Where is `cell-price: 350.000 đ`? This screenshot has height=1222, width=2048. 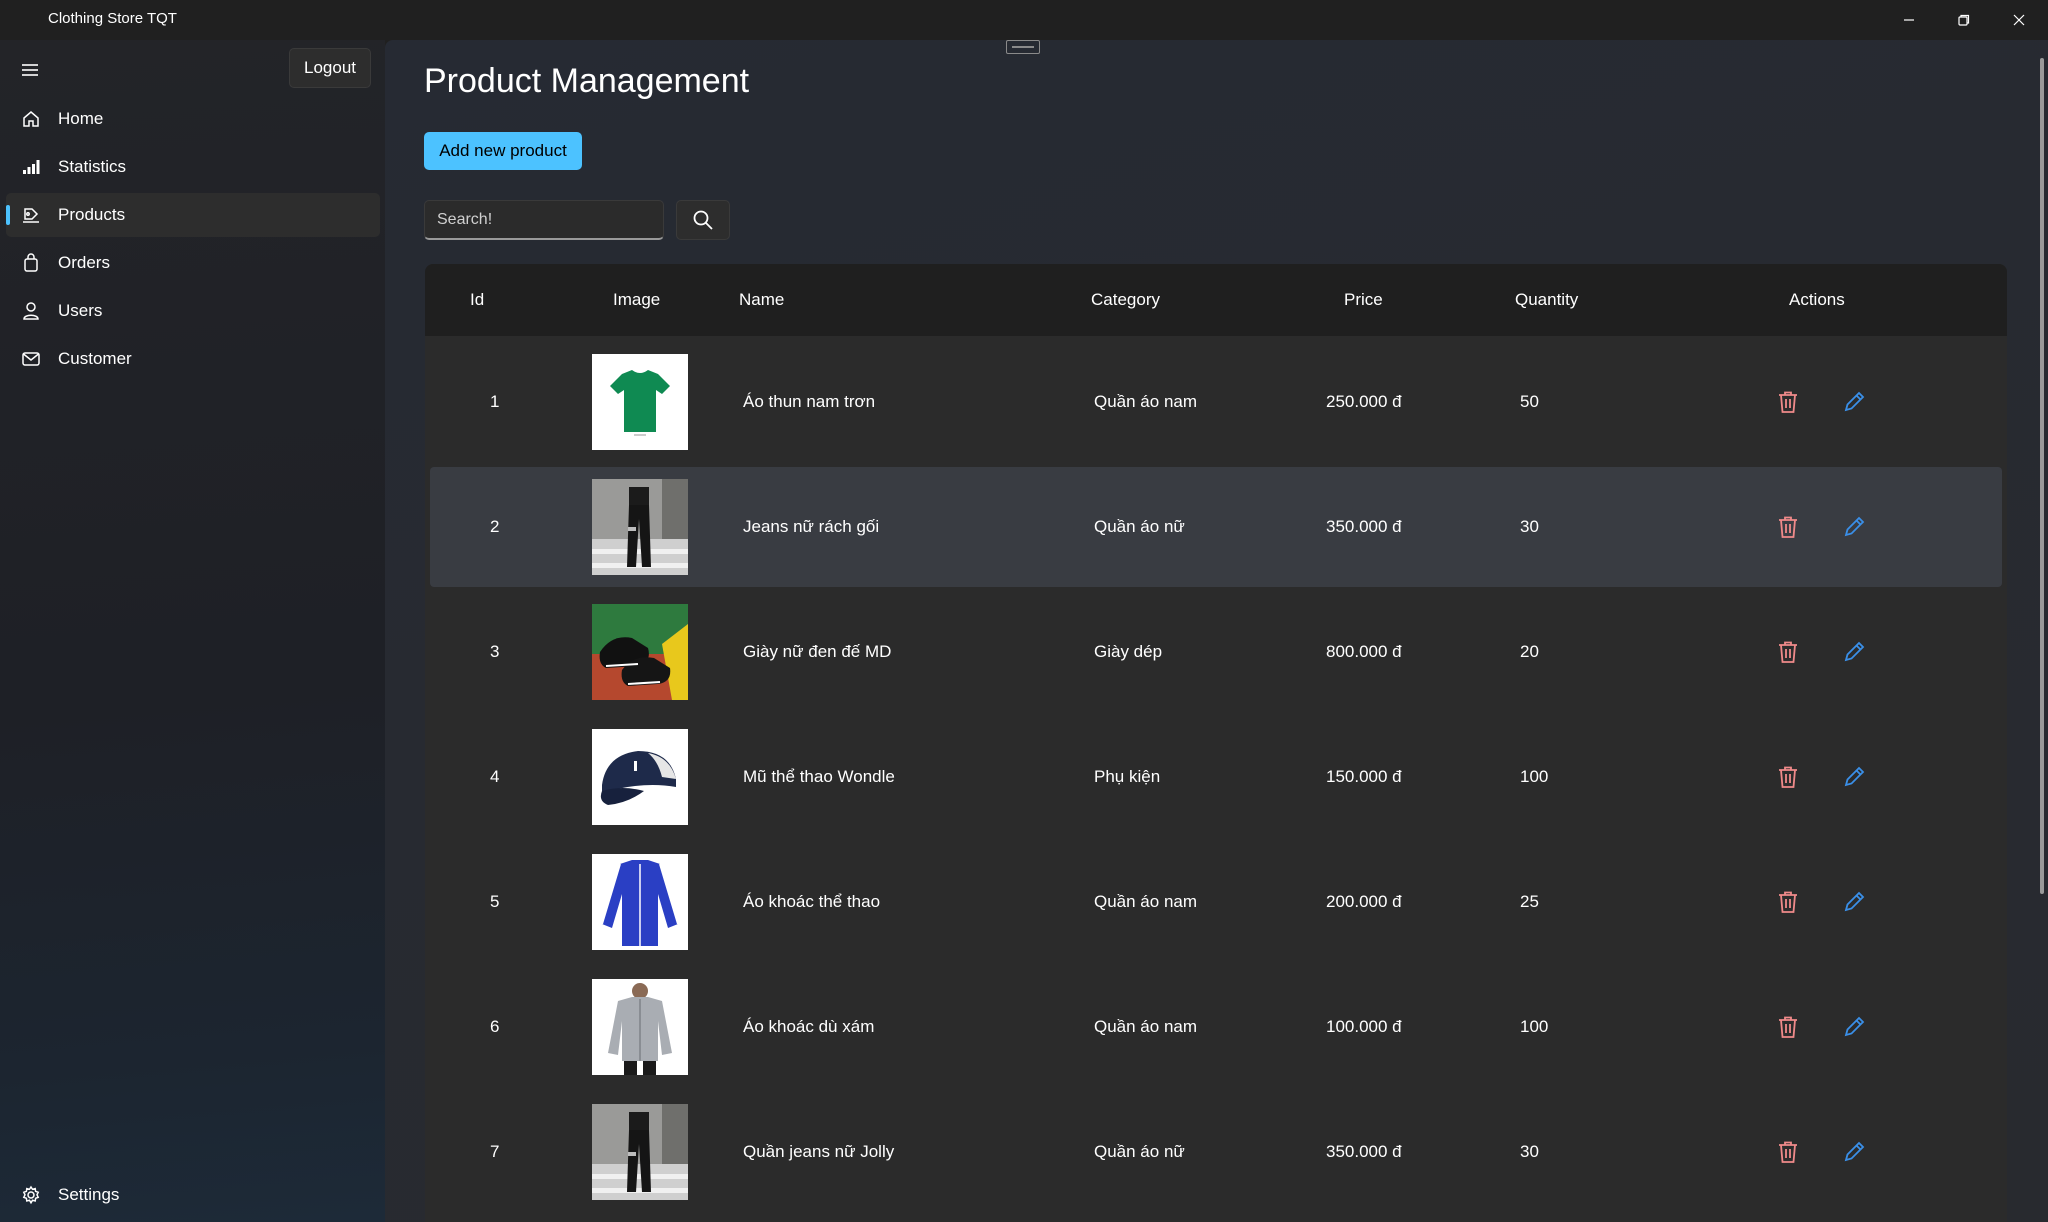
cell-price: 350.000 đ is located at coordinates (1364, 526).